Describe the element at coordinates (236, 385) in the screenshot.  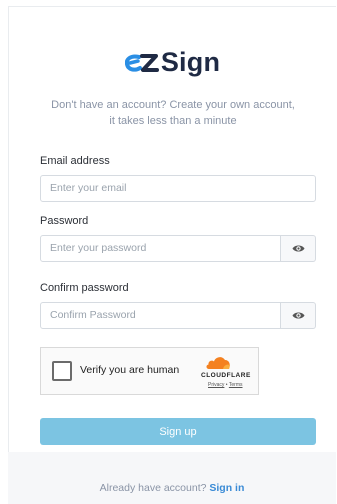
I see `terms-link: Terms` at that location.